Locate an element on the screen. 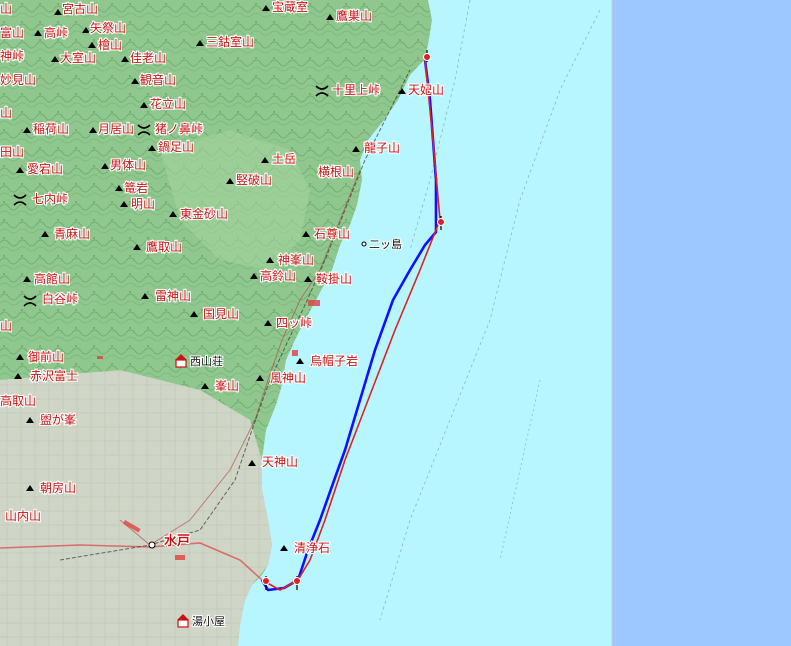  label-fujin: 風神山 is located at coordinates (288, 378).